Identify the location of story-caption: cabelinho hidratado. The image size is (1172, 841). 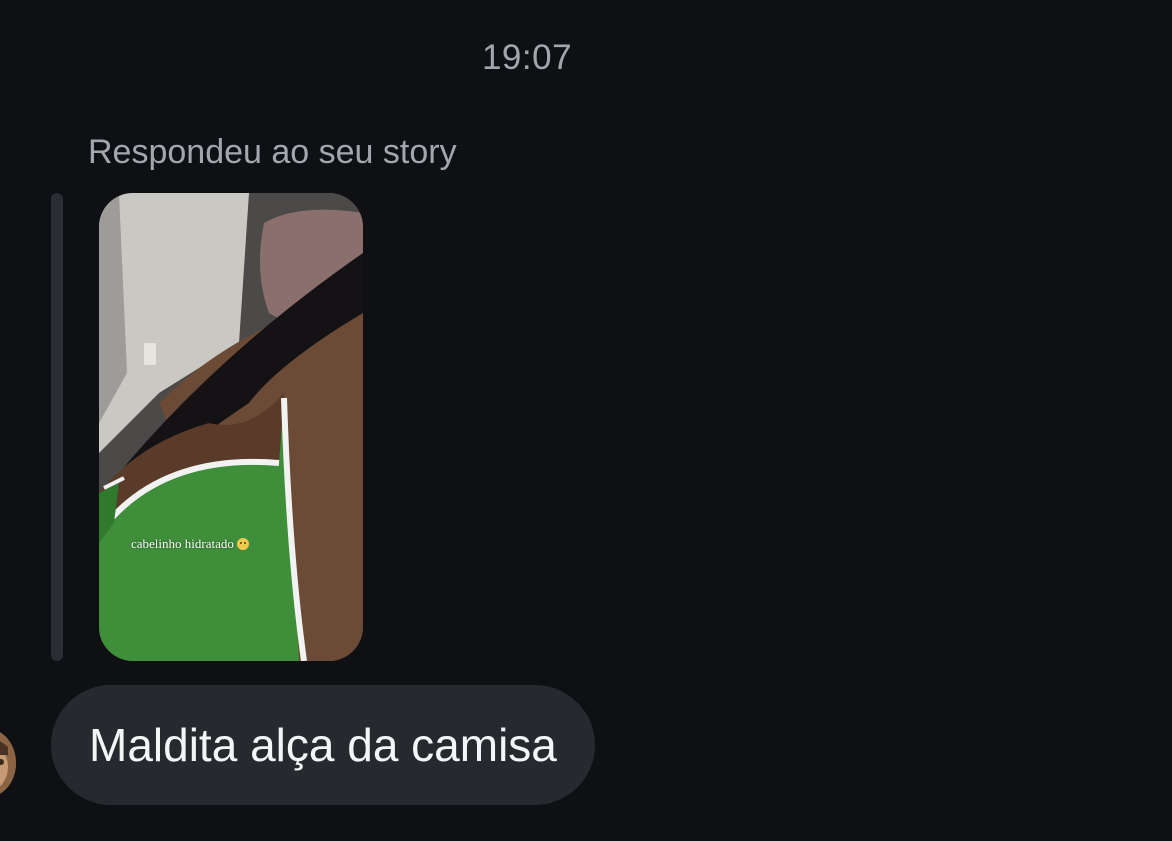
(190, 544).